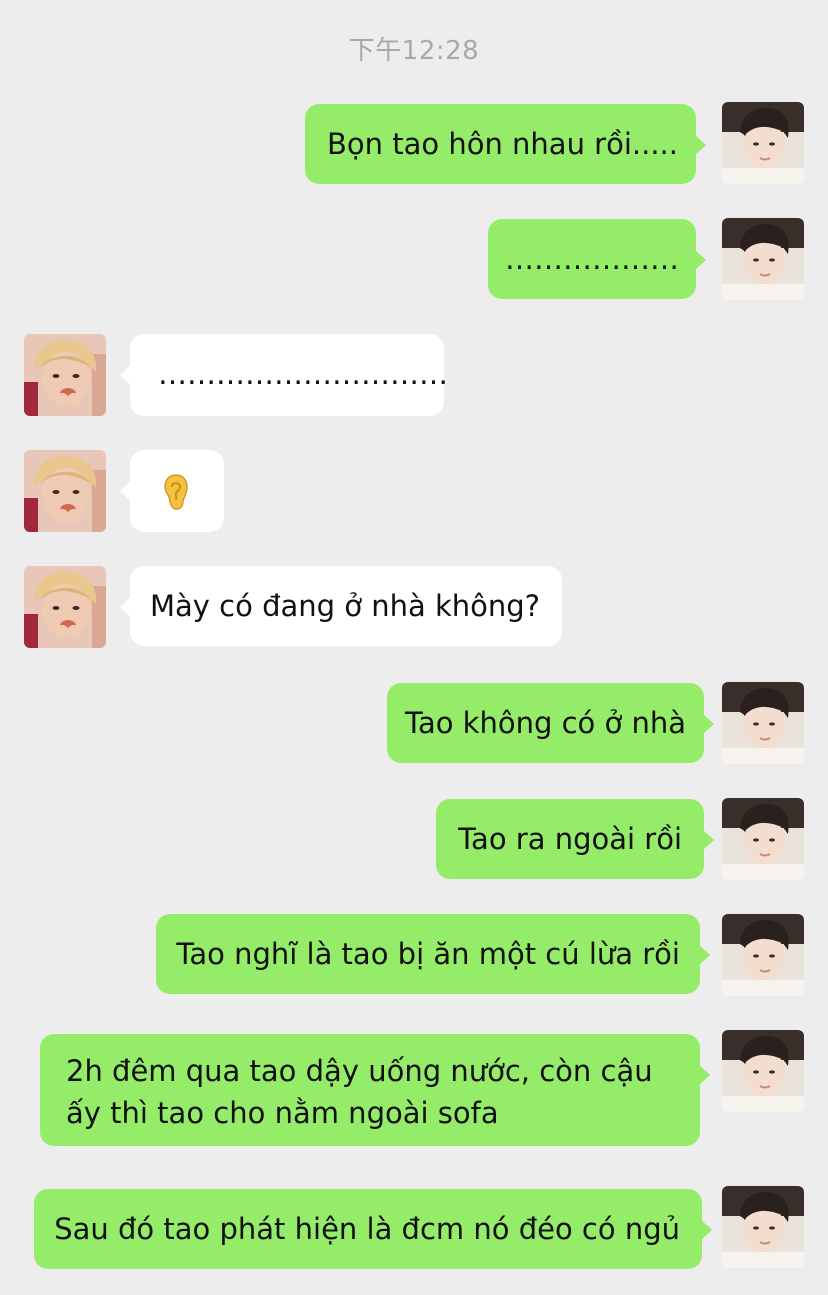 The width and height of the screenshot is (828, 1295). What do you see at coordinates (433, 954) in the screenshot?
I see `message-bubble-sent: Tao nghĩ là tao bị ăn một cú lừa rồi` at bounding box center [433, 954].